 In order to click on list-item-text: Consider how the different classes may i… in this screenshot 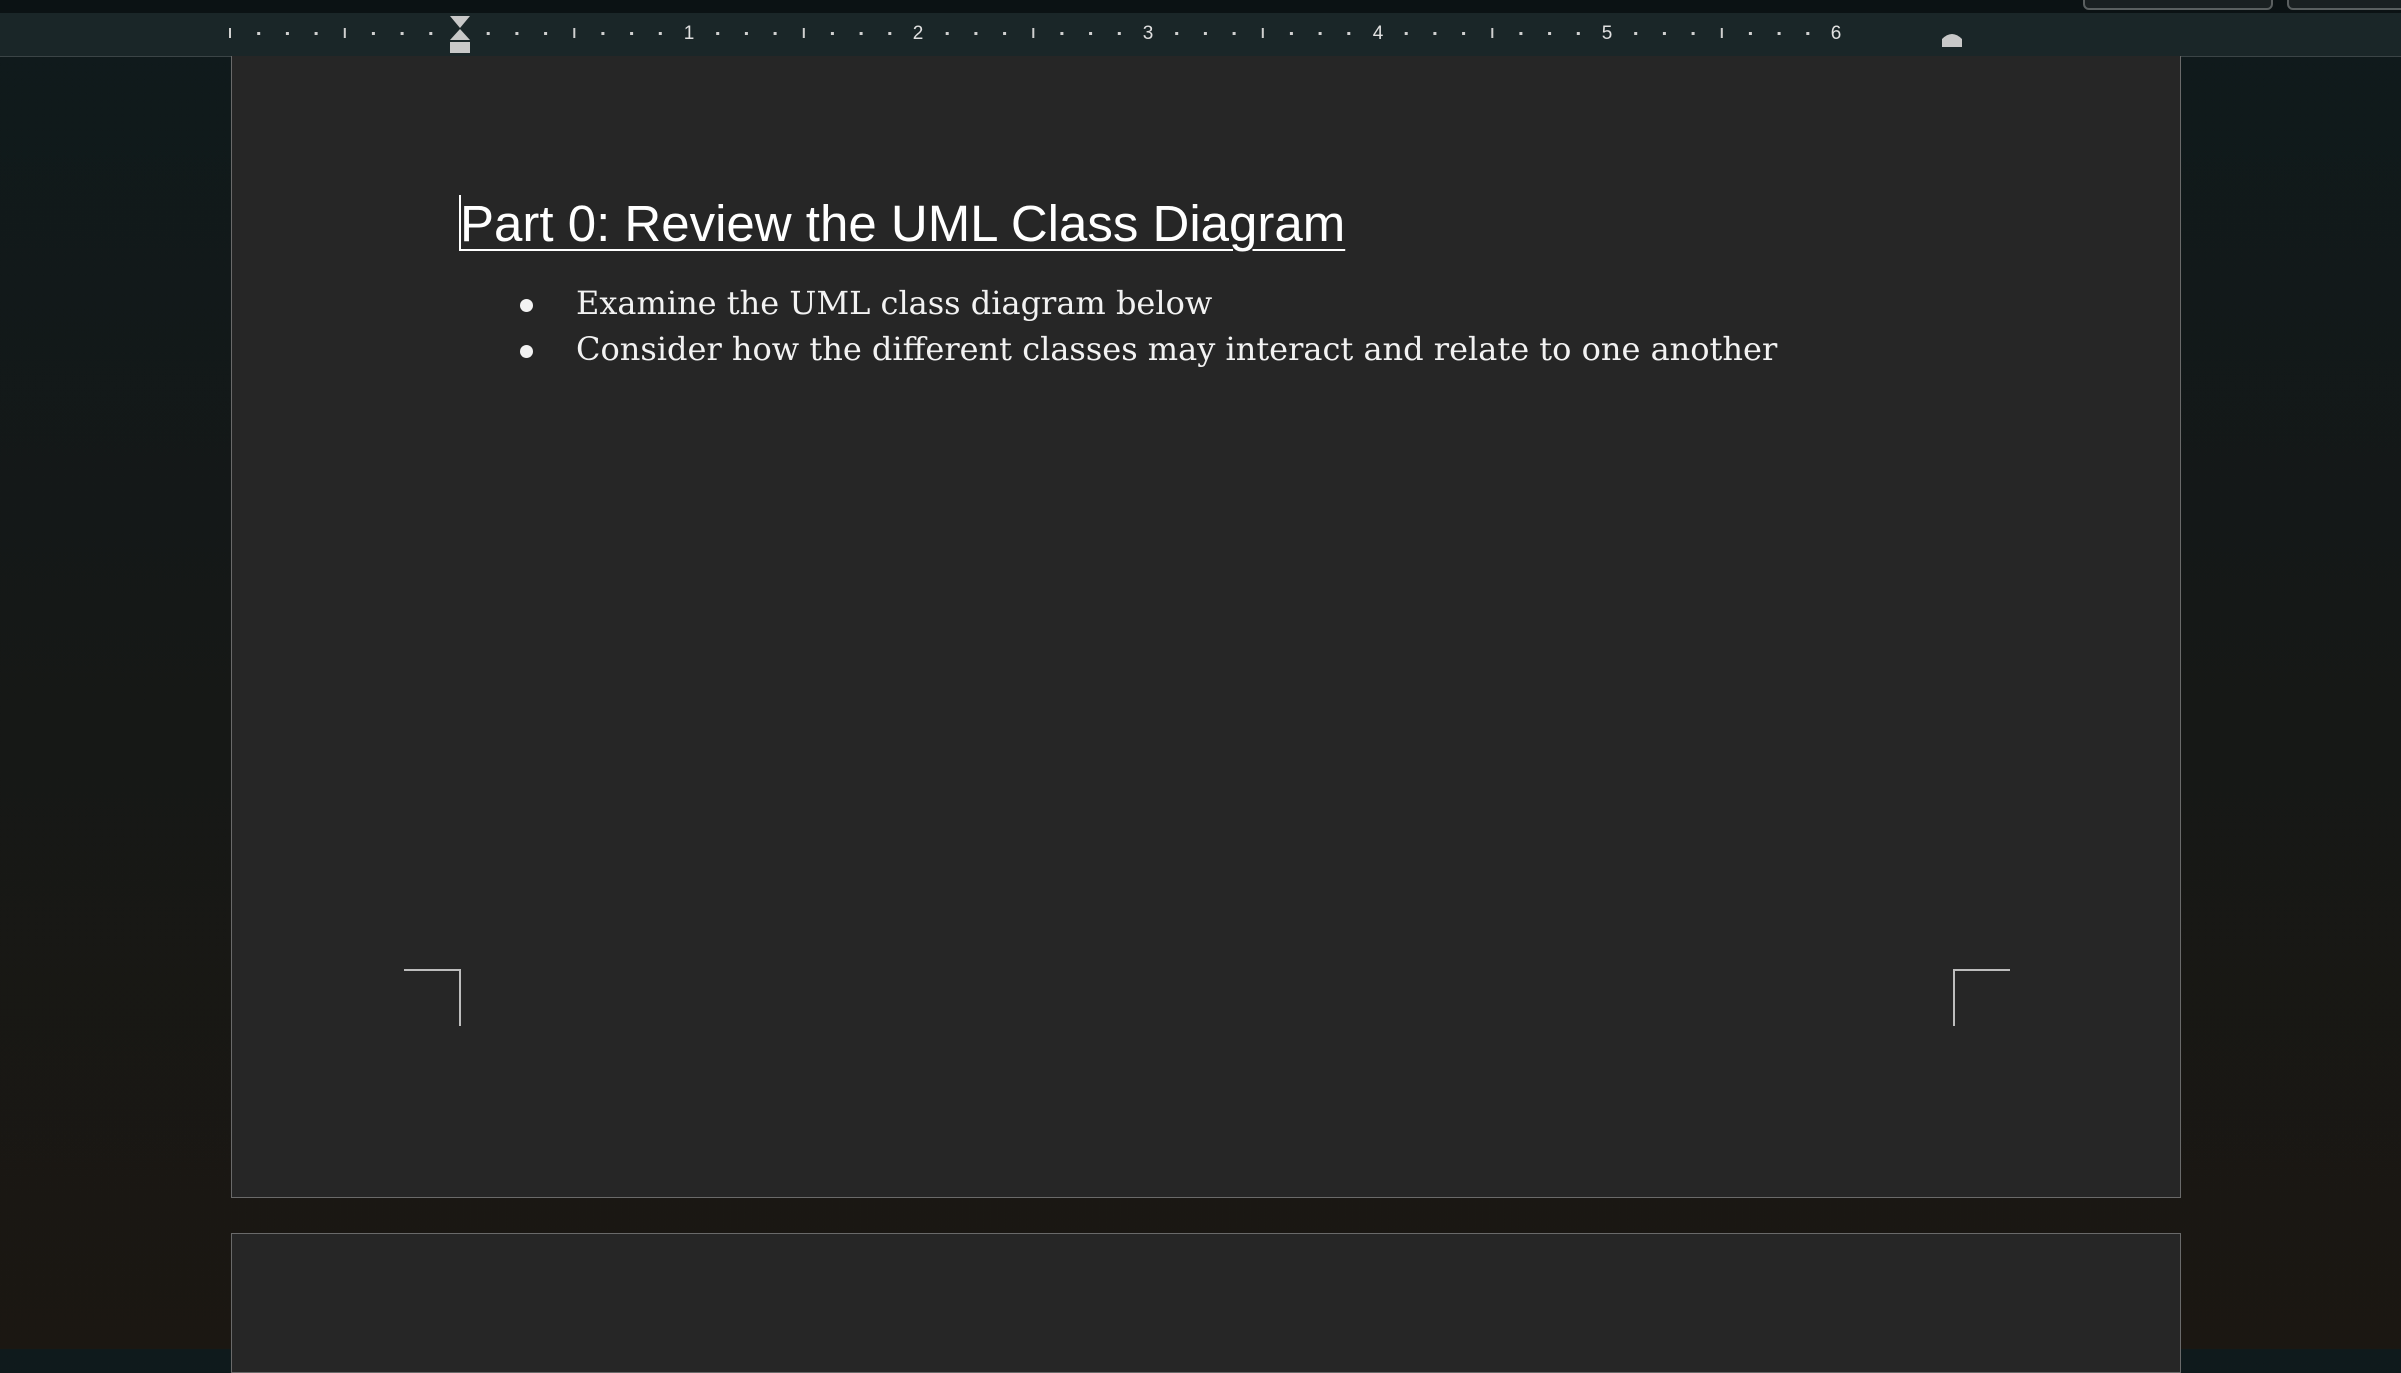, I will do `click(1177, 349)`.